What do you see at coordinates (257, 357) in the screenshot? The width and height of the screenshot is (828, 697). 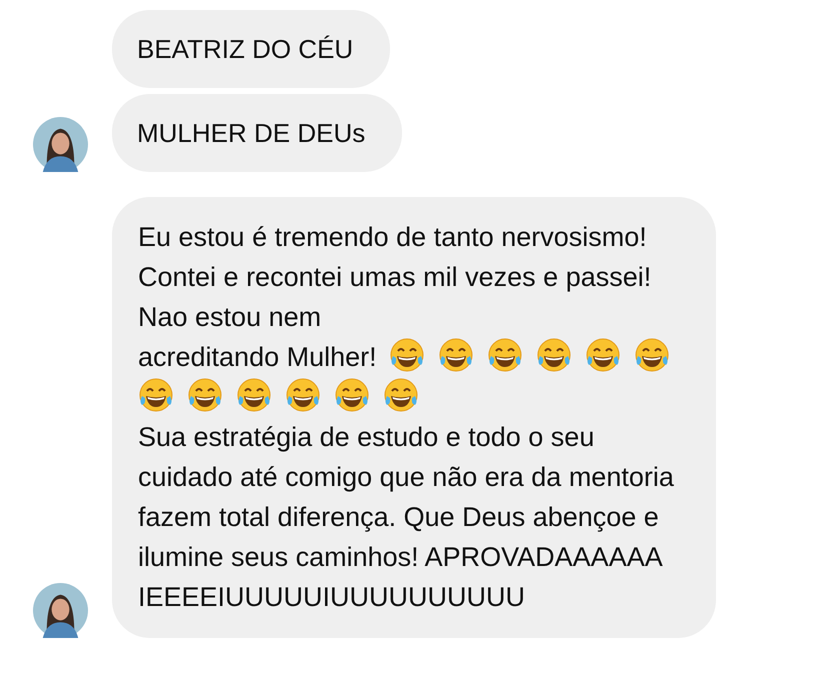 I see `message-text: acreditando Mulher!` at bounding box center [257, 357].